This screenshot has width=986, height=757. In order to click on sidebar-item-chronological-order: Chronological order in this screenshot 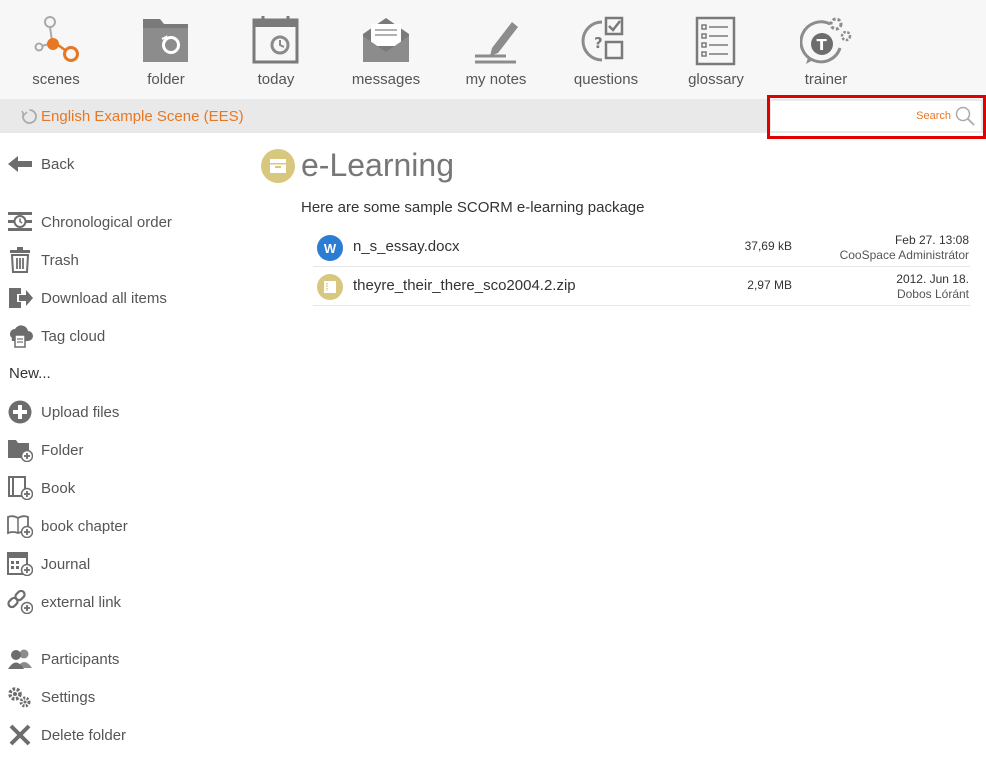, I will do `click(89, 222)`.